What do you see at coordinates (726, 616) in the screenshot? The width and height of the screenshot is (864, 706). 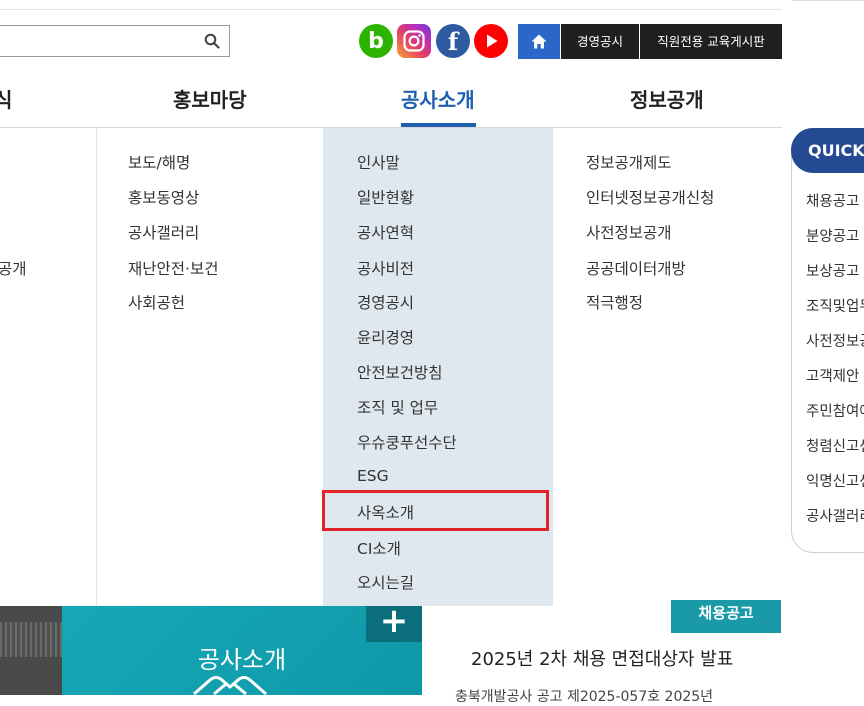 I see `news-category-tag: 채용공고` at bounding box center [726, 616].